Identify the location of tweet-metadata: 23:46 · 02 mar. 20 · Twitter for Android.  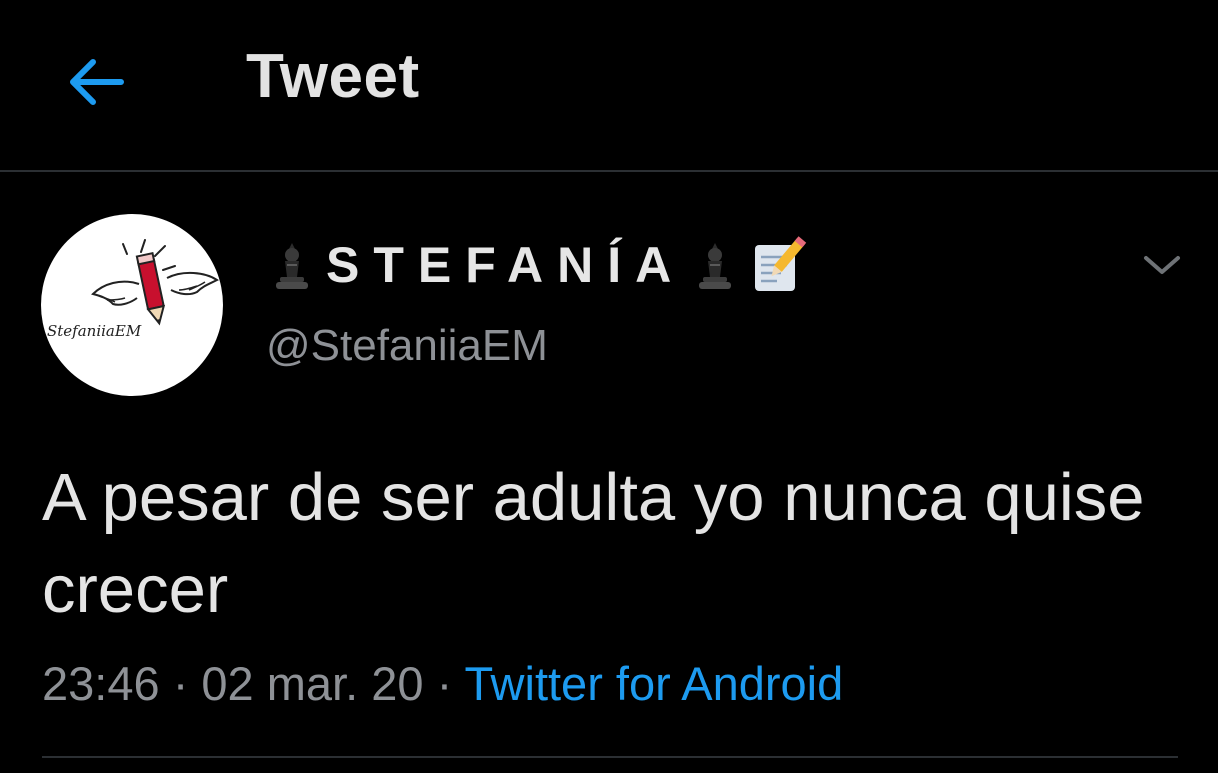
(442, 683).